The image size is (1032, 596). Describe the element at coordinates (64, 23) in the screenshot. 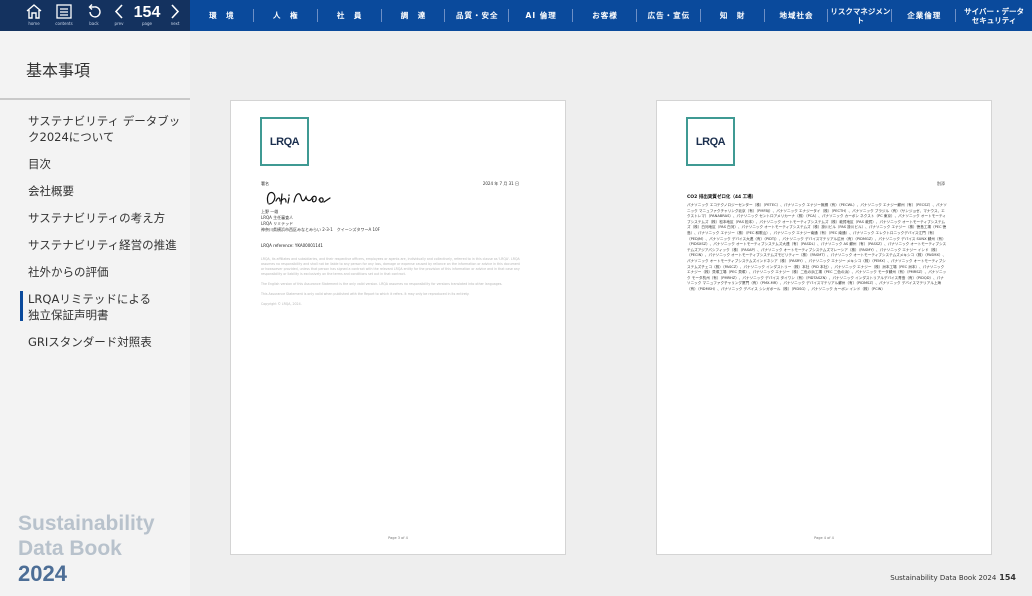

I see `contents-label: contents` at that location.